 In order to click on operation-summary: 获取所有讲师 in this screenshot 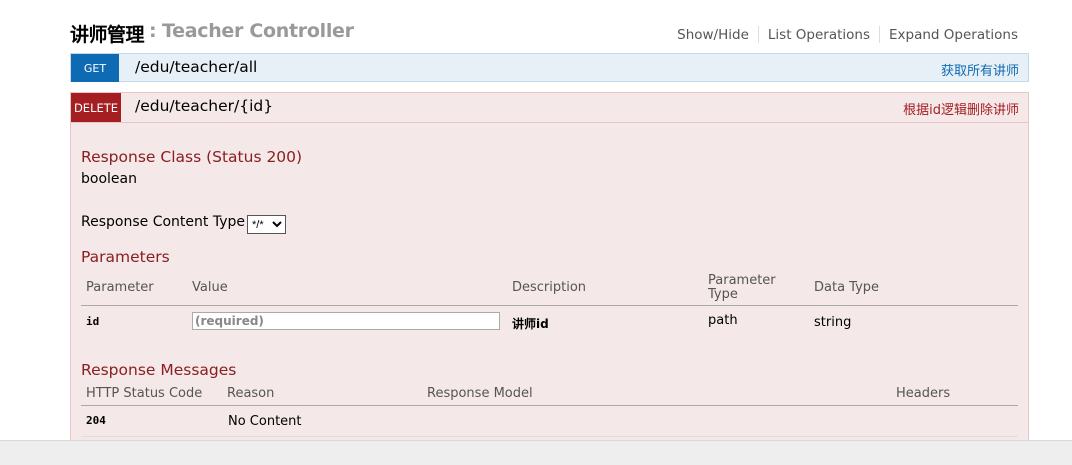, I will do `click(980, 69)`.